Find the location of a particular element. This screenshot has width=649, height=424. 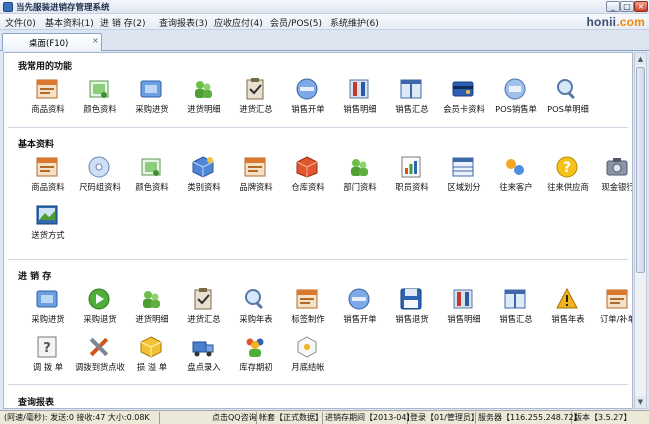

shortcut-0-10: POS单明细 is located at coordinates (568, 101).